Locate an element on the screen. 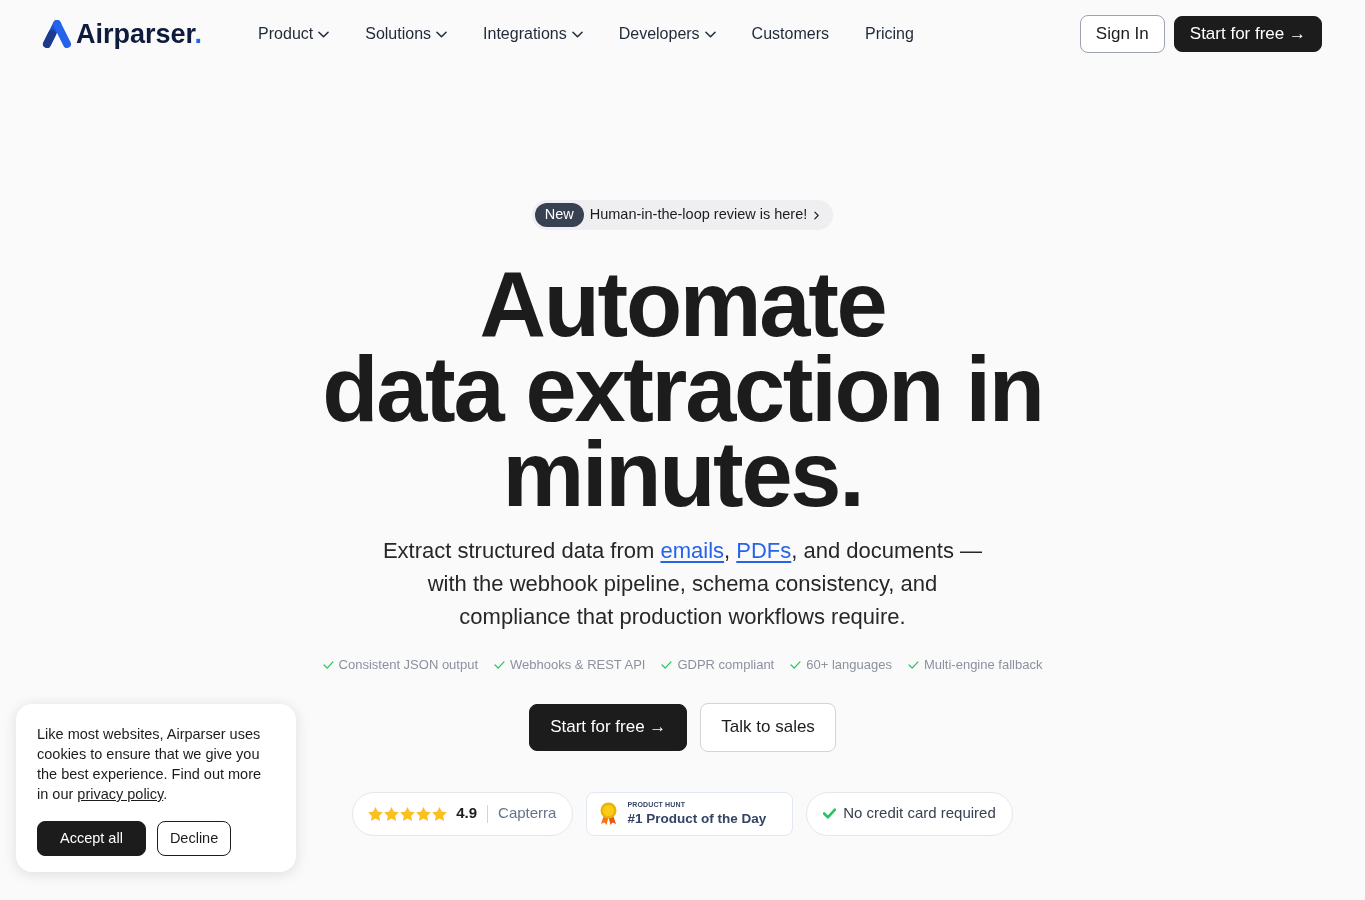  award-title: #1 Product of the Day is located at coordinates (697, 819).